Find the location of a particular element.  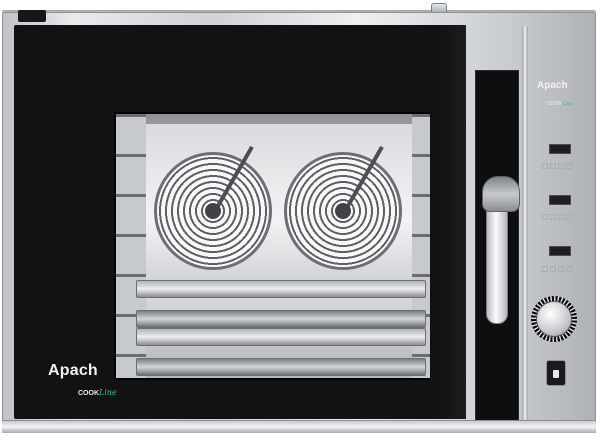

door-line-name: COOKLine is located at coordinates (97, 391).